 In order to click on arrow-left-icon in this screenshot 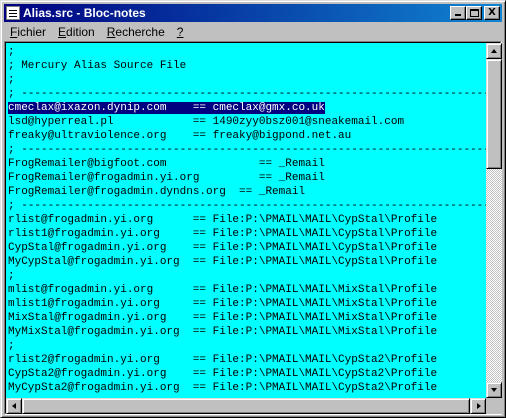, I will do `click(14, 406)`.